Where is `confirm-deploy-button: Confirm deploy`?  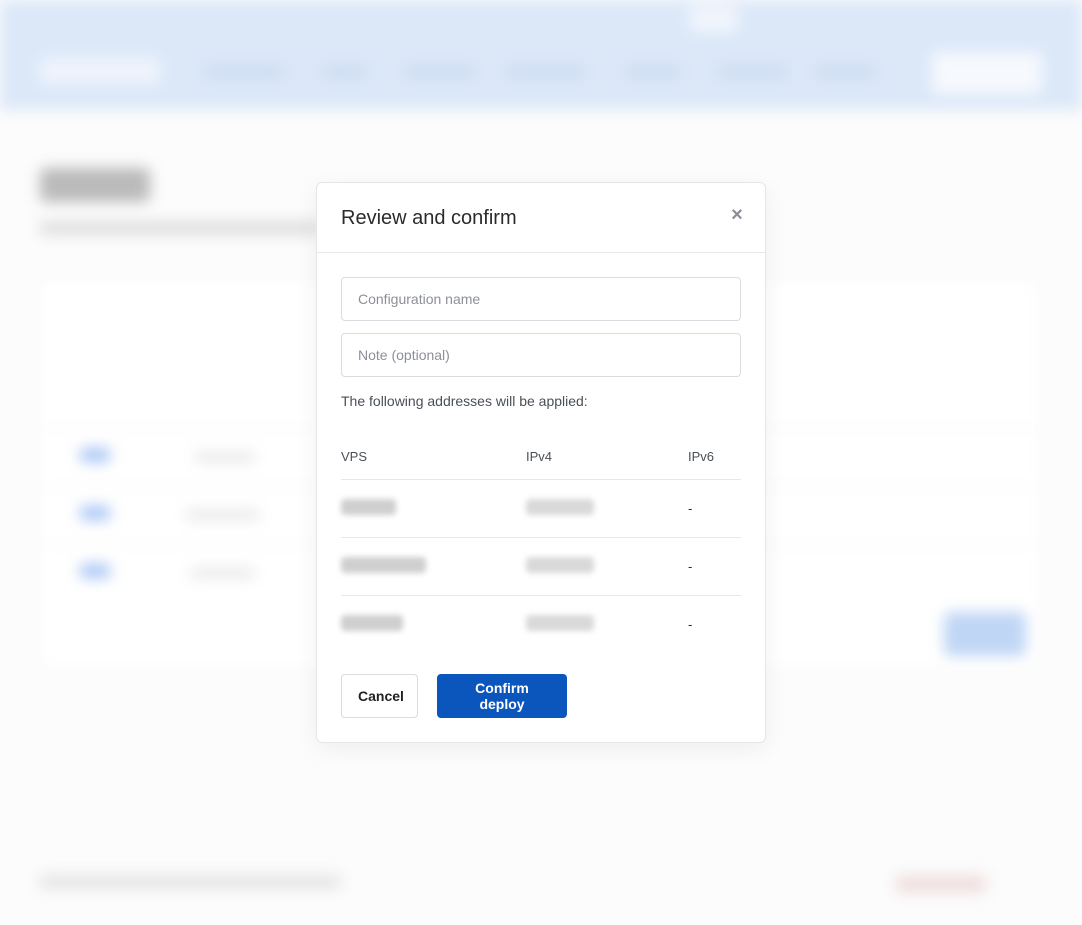 confirm-deploy-button: Confirm deploy is located at coordinates (502, 696).